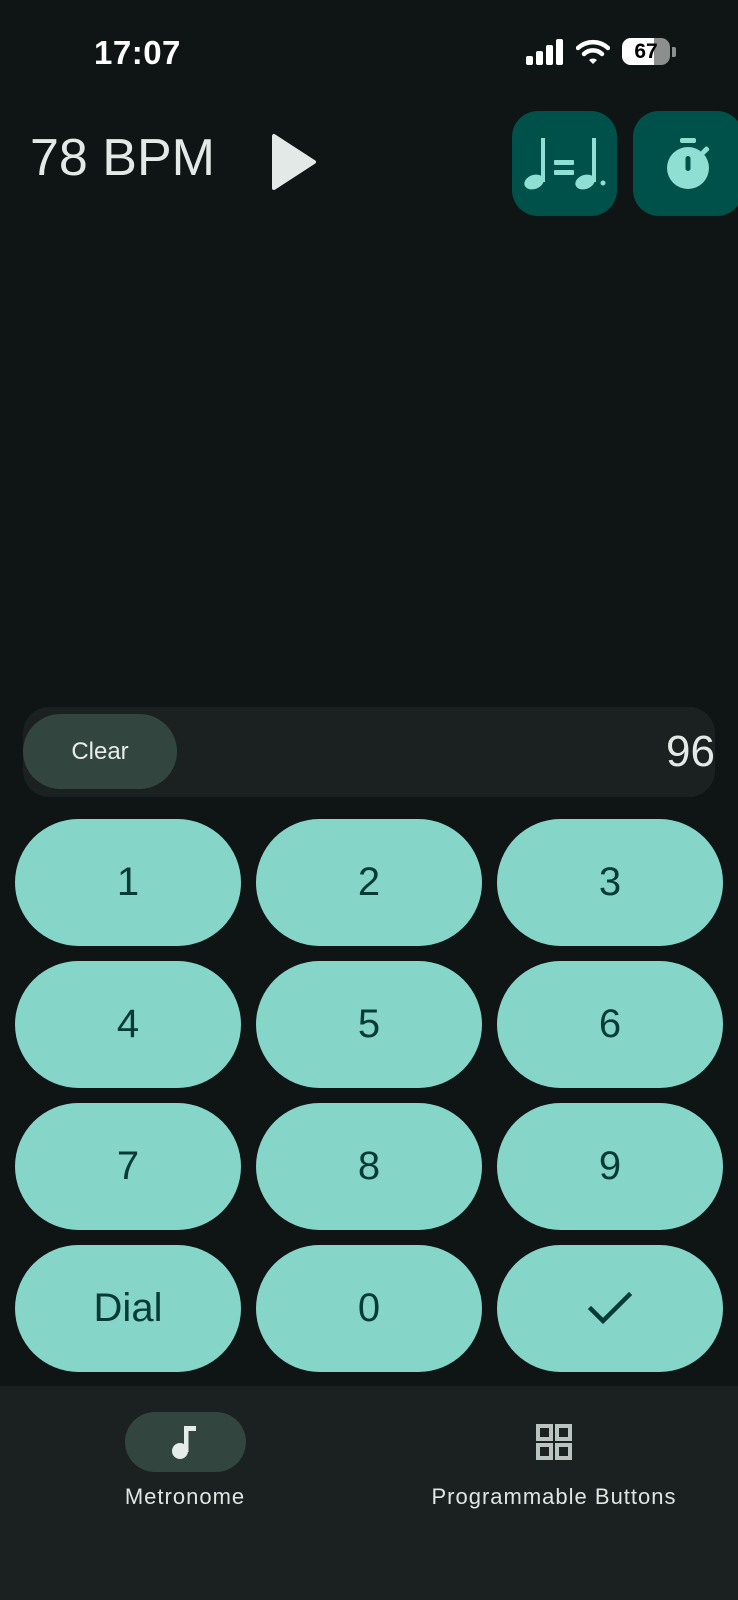 The image size is (738, 1600). I want to click on timer-button, so click(685, 163).